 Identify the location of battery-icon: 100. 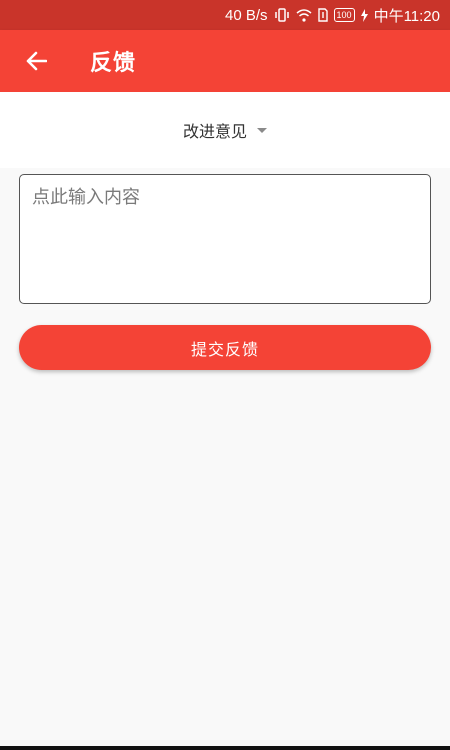
(344, 15).